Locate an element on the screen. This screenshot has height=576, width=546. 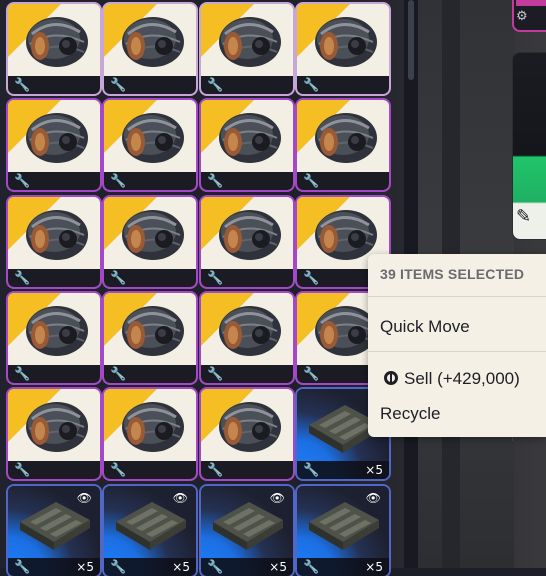
stack-count: ×5 is located at coordinates (374, 470).